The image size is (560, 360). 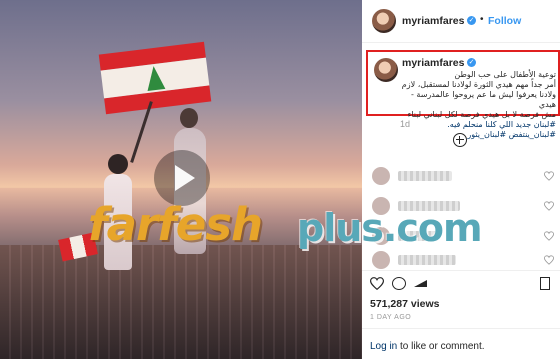 I want to click on login-prompt: Log in to like or comment., so click(x=461, y=344).